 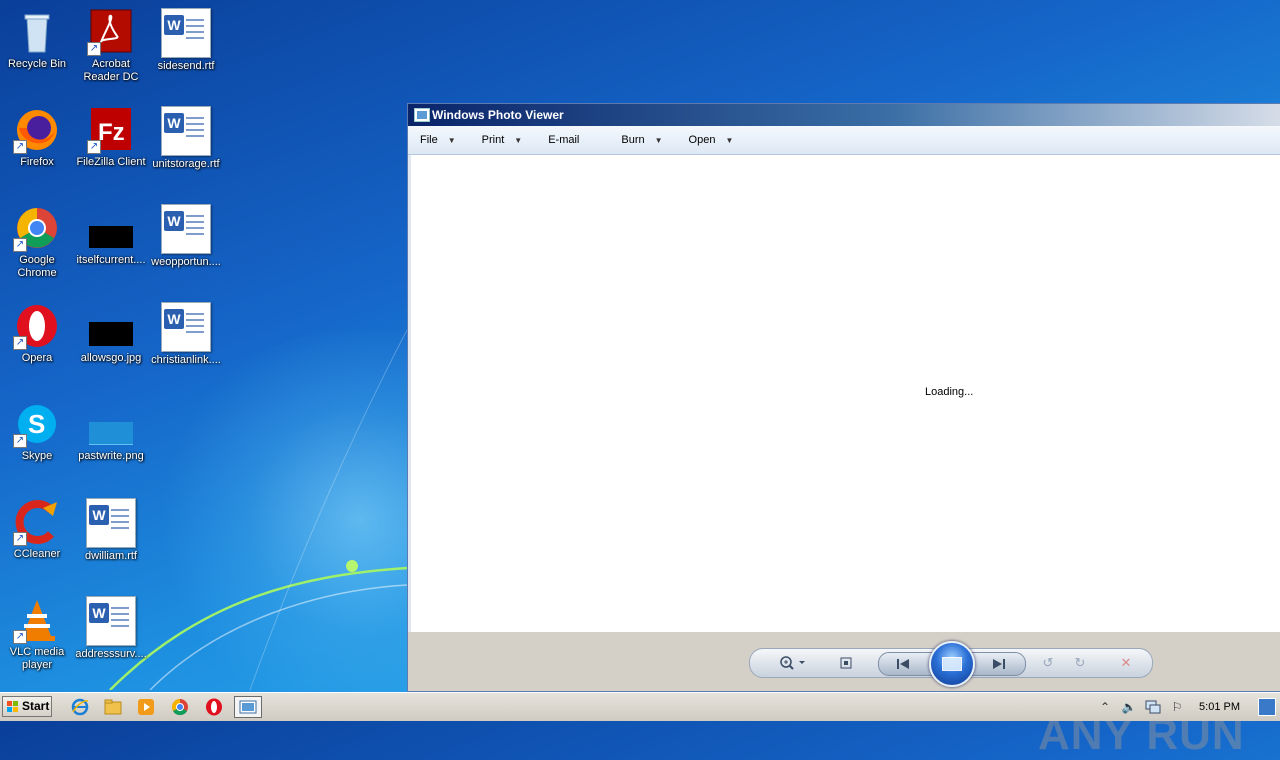 What do you see at coordinates (37, 456) in the screenshot?
I see `desktop-icon-label: Skype` at bounding box center [37, 456].